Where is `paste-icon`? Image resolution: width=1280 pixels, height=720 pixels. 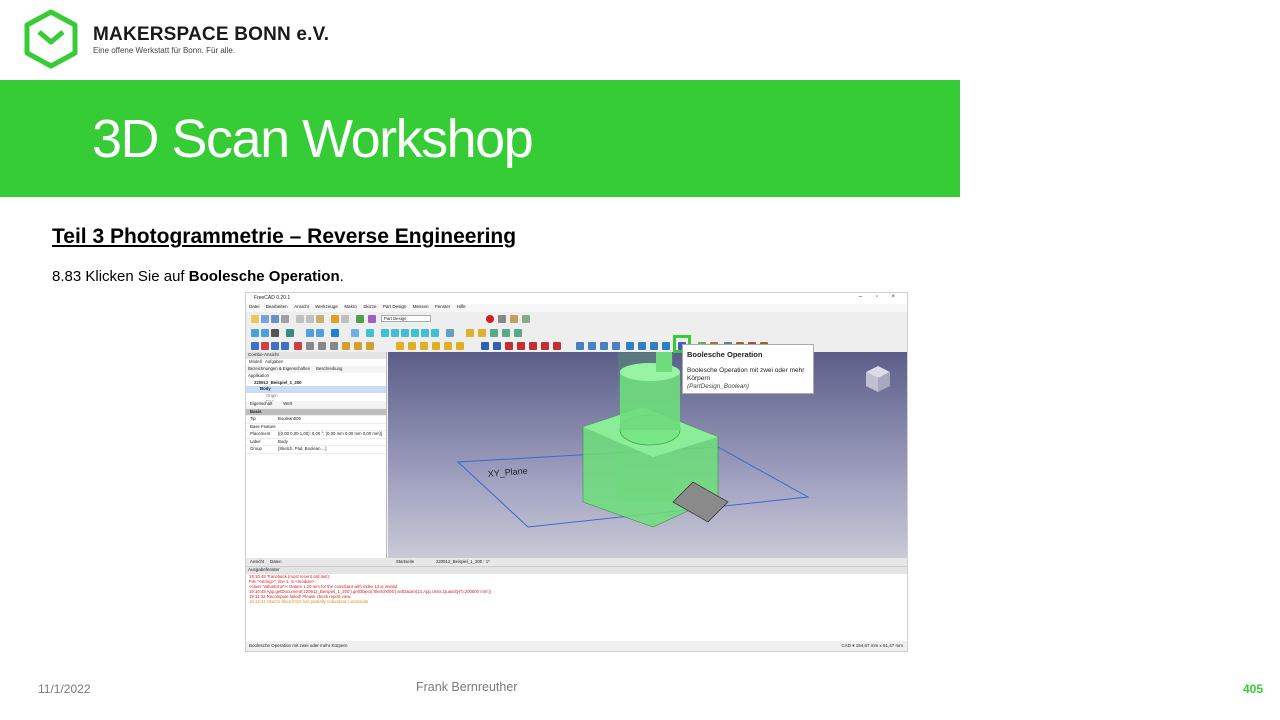
paste-icon is located at coordinates (320, 319).